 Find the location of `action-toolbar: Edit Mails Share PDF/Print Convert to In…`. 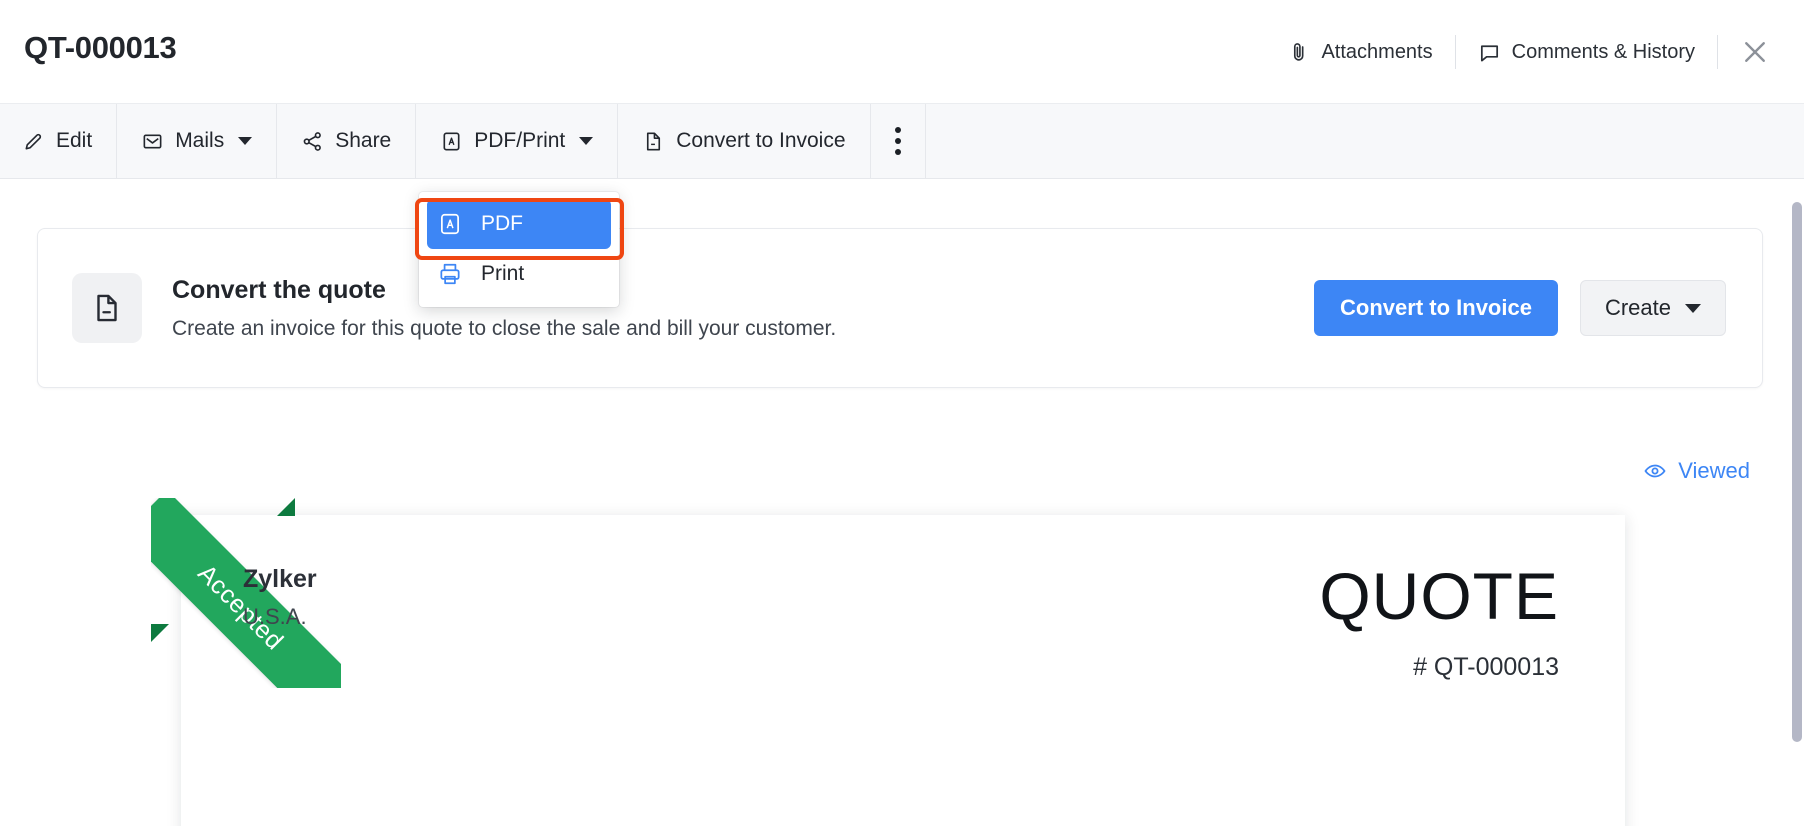

action-toolbar: Edit Mails Share PDF/Print Convert to In… is located at coordinates (902, 141).